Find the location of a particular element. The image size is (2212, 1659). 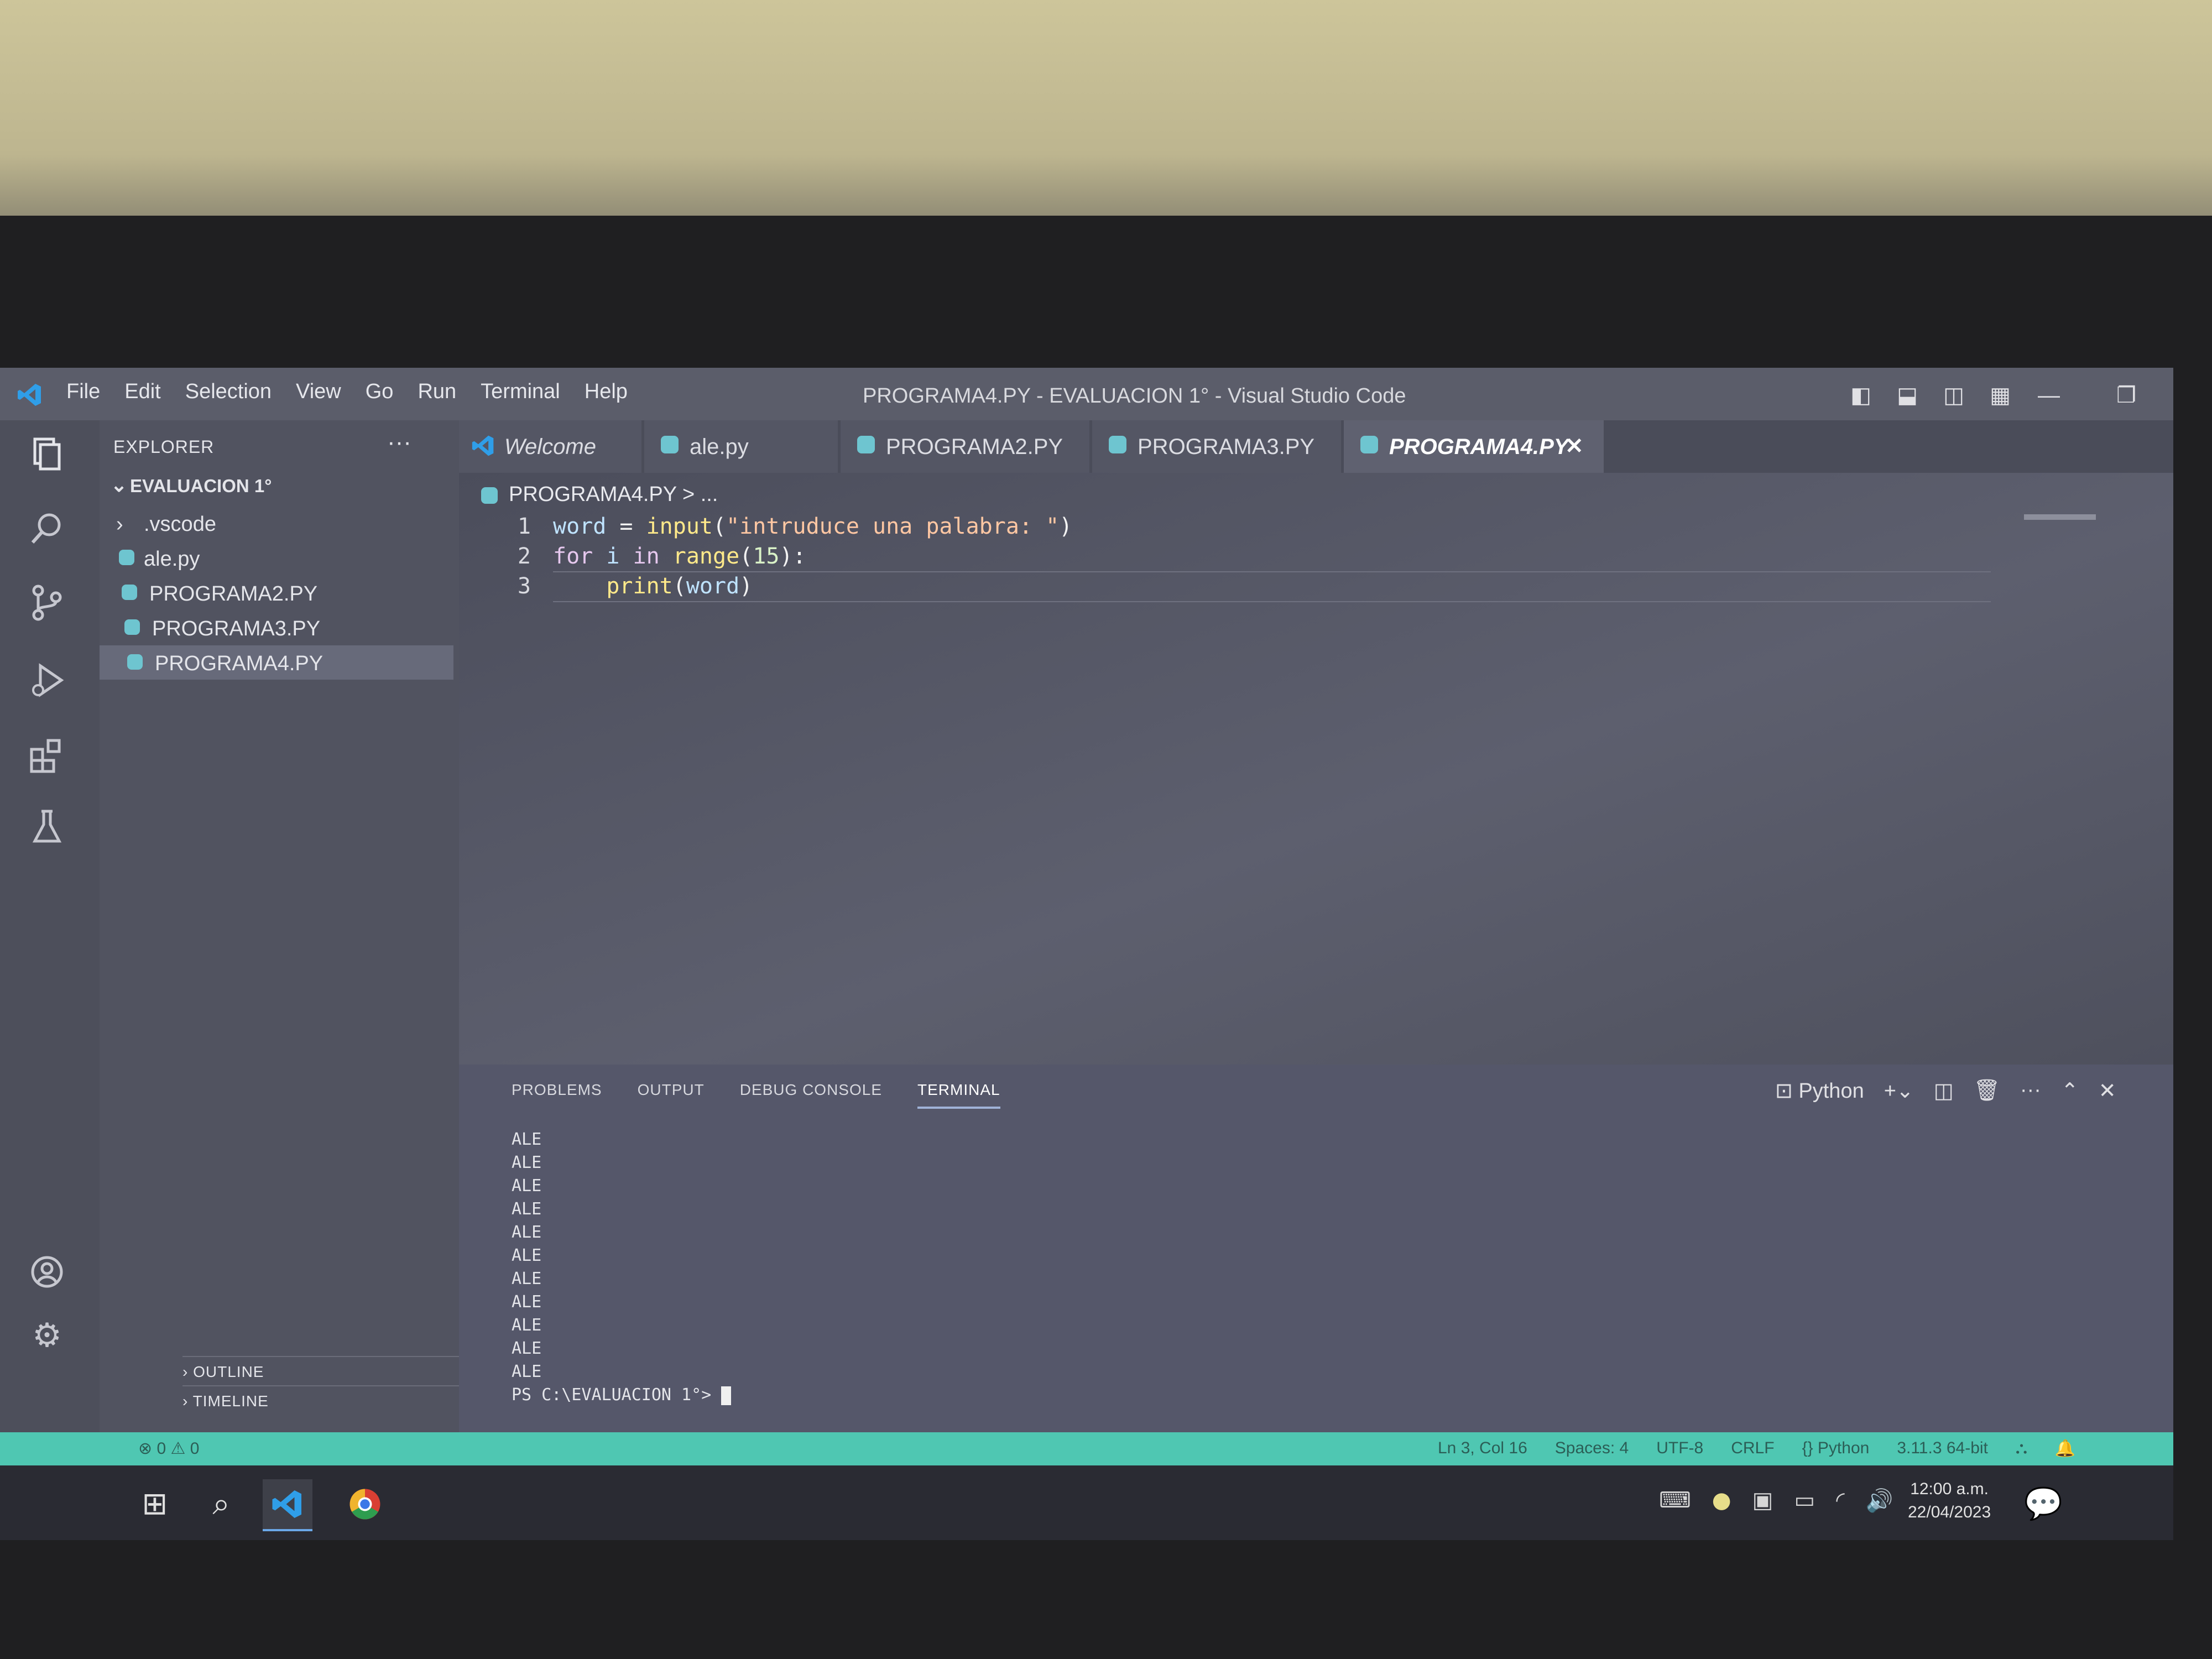

close-icon: ✕ is located at coordinates (1575, 447).